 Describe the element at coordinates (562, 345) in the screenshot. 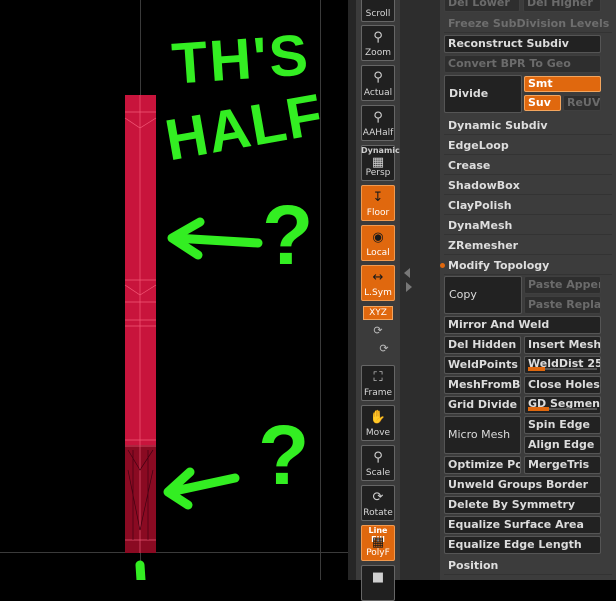

I see `insert-mesh-button: Insert Mesh` at that location.